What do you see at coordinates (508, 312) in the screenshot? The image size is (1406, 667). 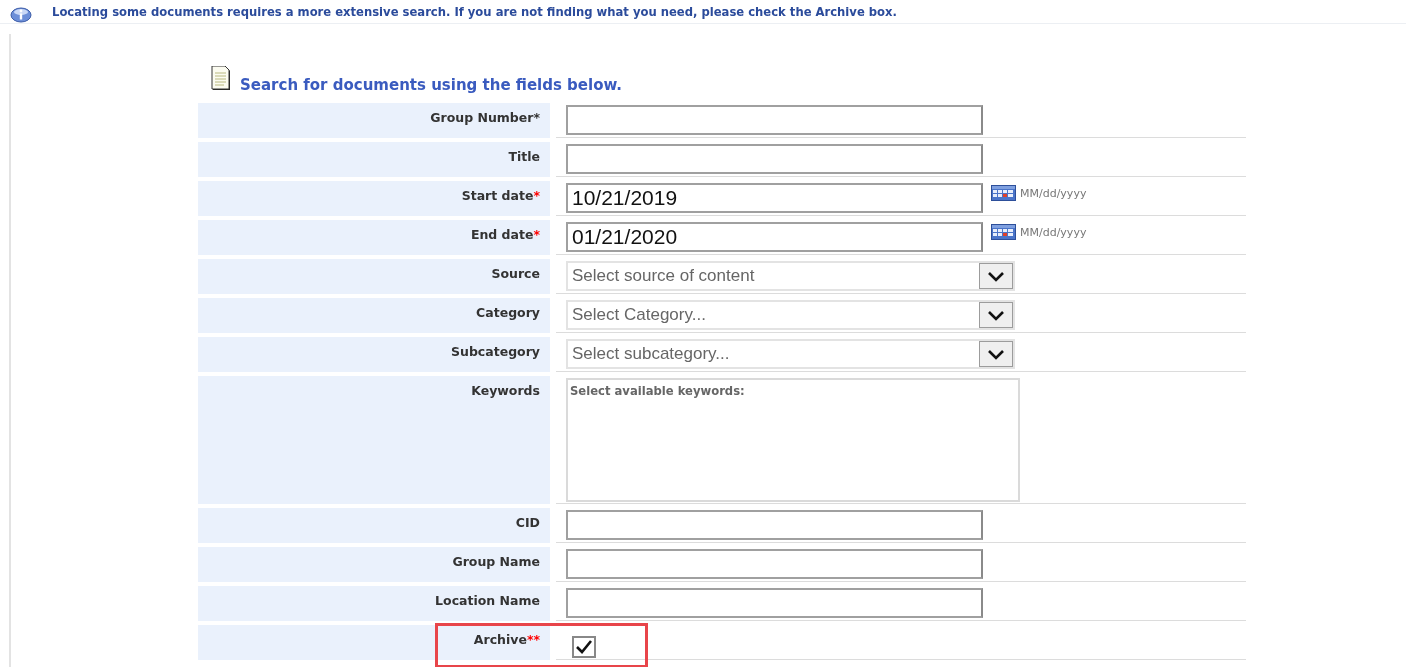 I see `field-label: Category` at bounding box center [508, 312].